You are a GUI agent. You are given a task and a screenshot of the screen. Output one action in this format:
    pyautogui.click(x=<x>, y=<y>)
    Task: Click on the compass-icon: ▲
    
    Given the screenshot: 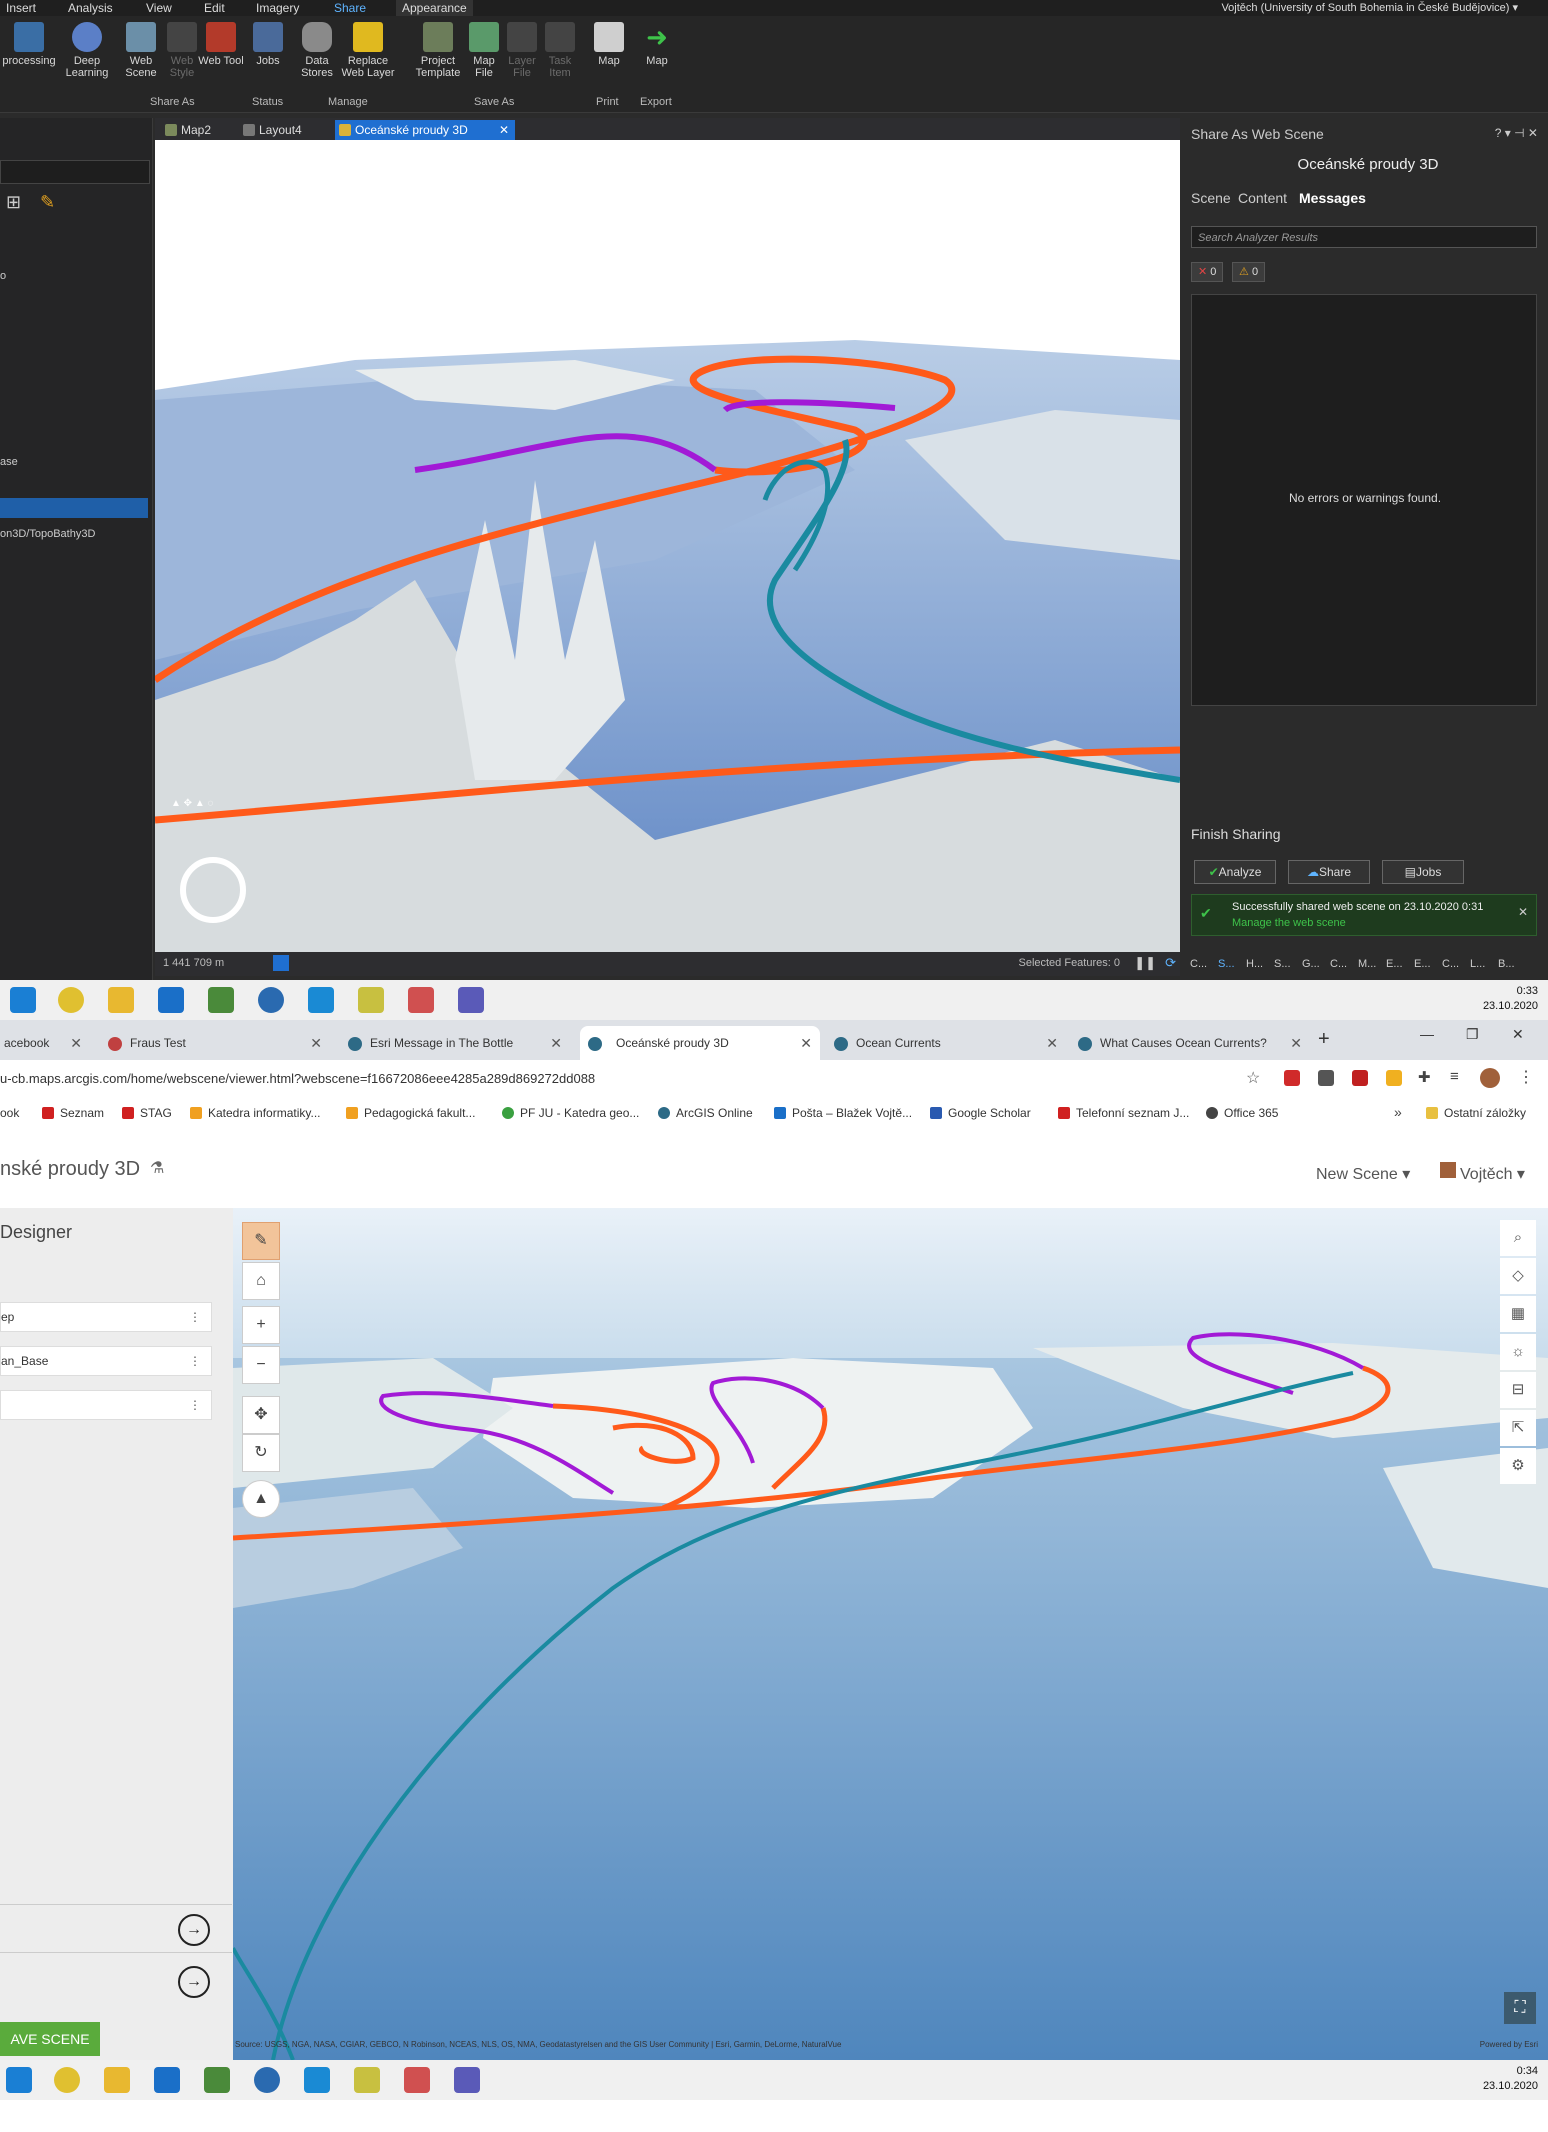 What is the action you would take?
    pyautogui.click(x=261, y=1499)
    